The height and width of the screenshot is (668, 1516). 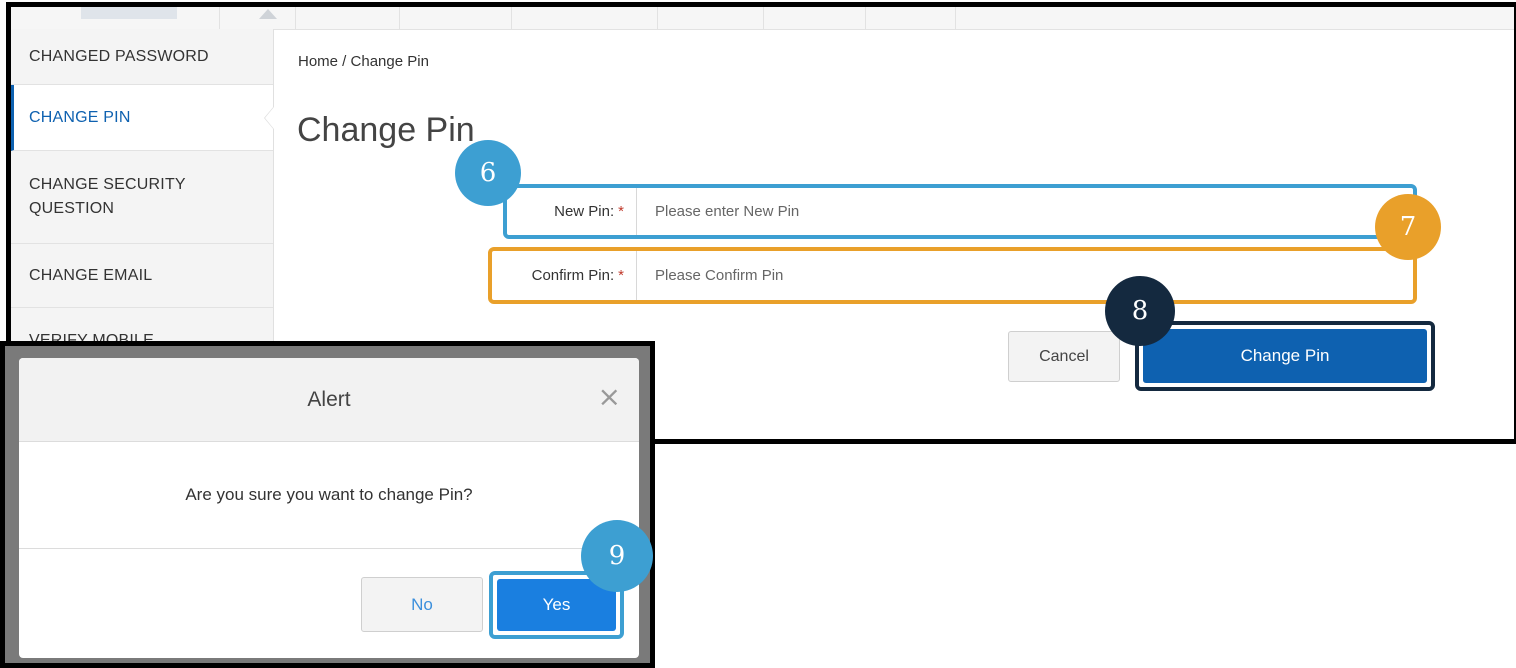 What do you see at coordinates (488, 173) in the screenshot?
I see `callout-6-badge: 6` at bounding box center [488, 173].